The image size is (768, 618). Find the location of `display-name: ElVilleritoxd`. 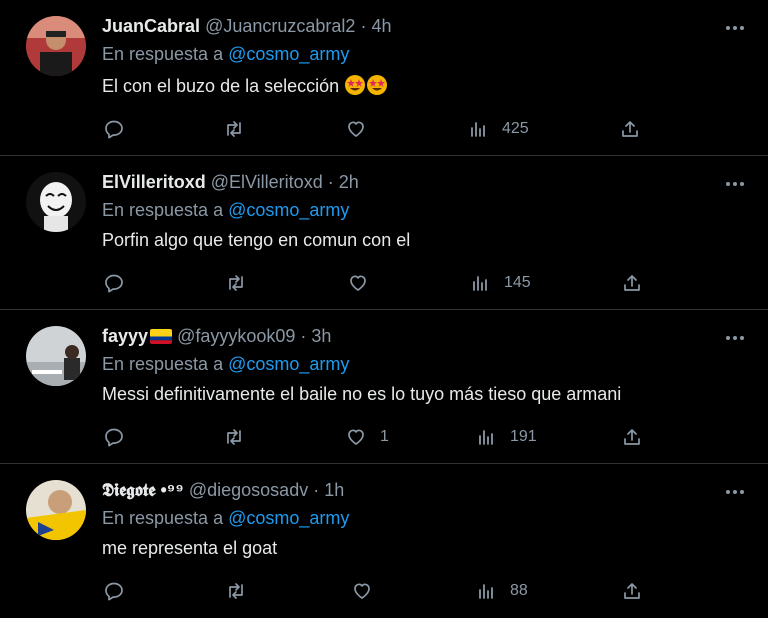

display-name: ElVilleritoxd is located at coordinates (154, 182).